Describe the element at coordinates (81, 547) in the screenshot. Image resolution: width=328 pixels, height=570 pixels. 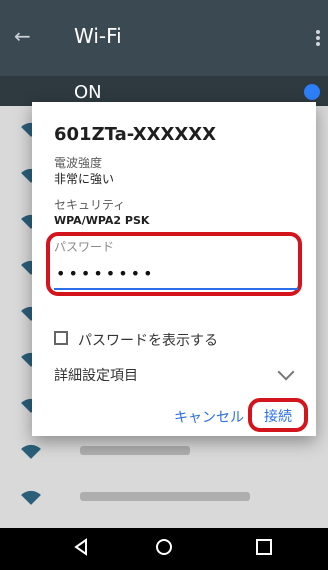
I see `triangle-left-icon` at that location.